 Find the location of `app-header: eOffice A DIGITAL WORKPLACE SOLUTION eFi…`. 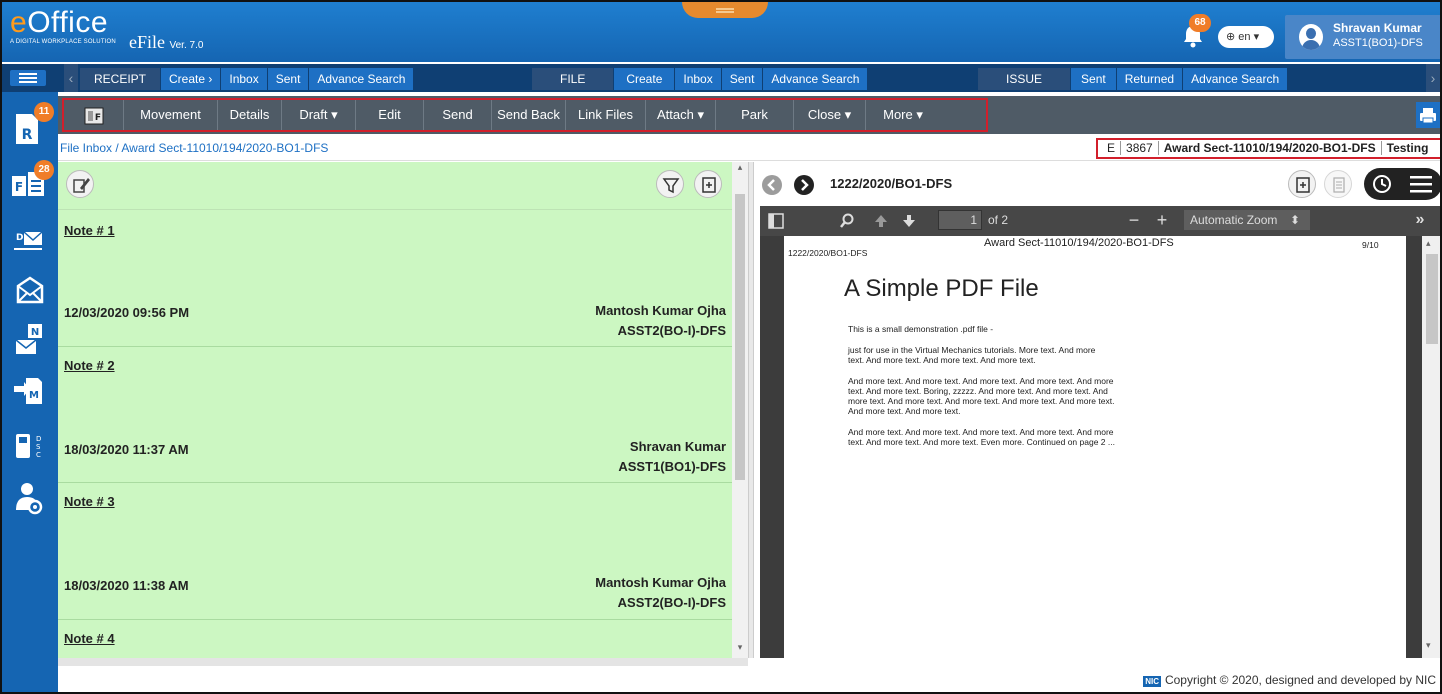

app-header: eOffice A DIGITAL WORKPLACE SOLUTION eFi… is located at coordinates (721, 32).